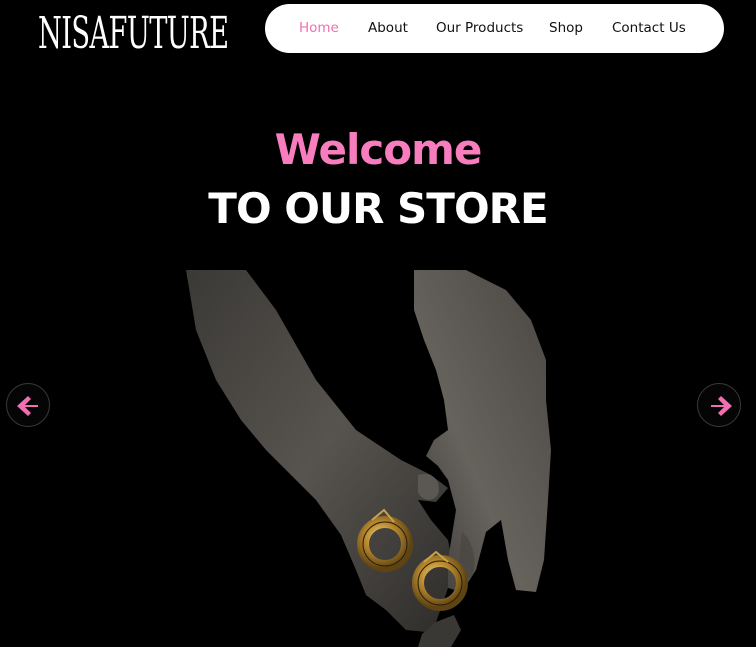 This screenshot has width=756, height=647. Describe the element at coordinates (319, 28) in the screenshot. I see `nav-item-home: Home` at that location.